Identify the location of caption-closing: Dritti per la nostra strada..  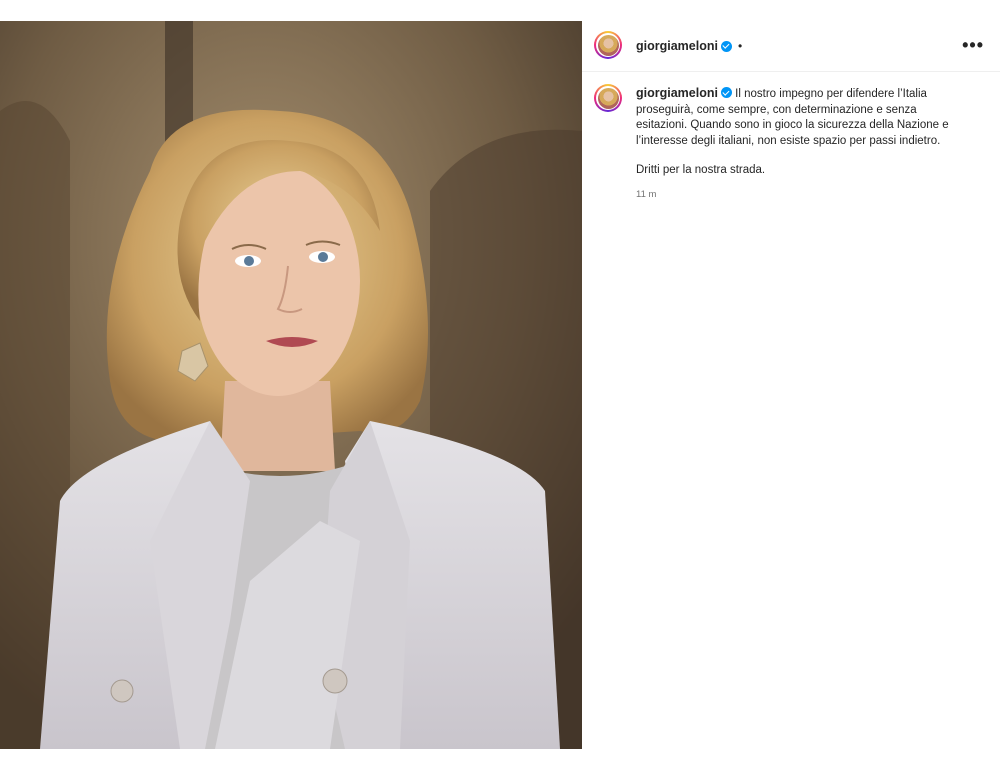
(701, 170).